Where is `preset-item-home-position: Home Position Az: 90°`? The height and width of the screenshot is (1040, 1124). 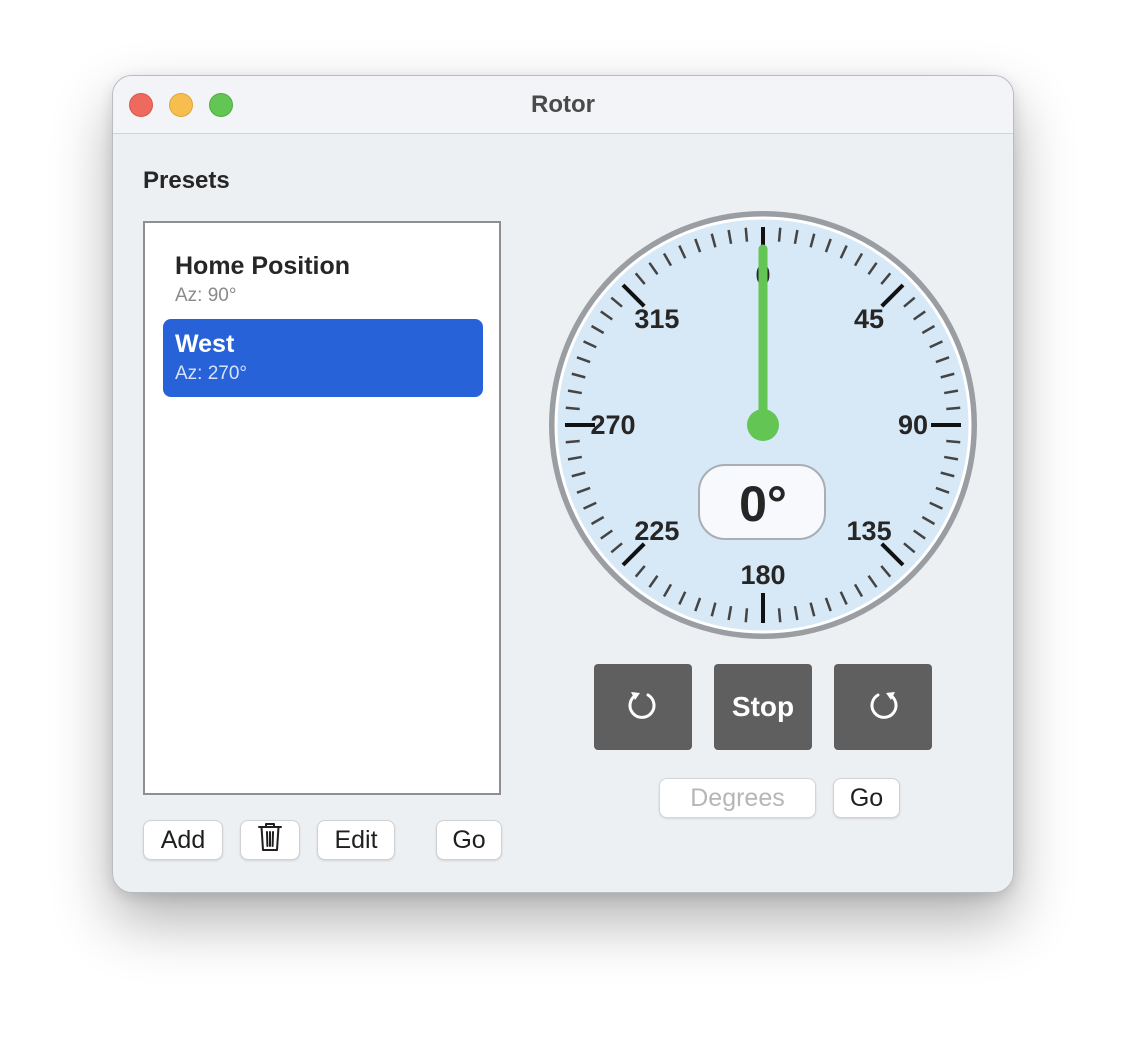
preset-item-home-position: Home Position Az: 90° is located at coordinates (323, 280).